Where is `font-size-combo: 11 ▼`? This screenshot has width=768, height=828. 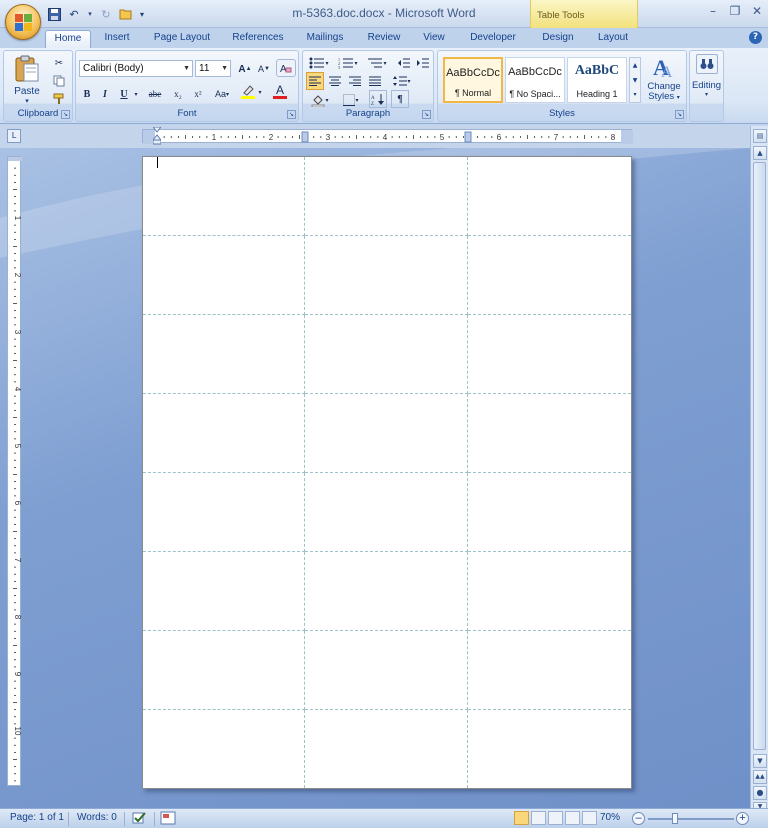
font-size-combo: 11 ▼ is located at coordinates (213, 68).